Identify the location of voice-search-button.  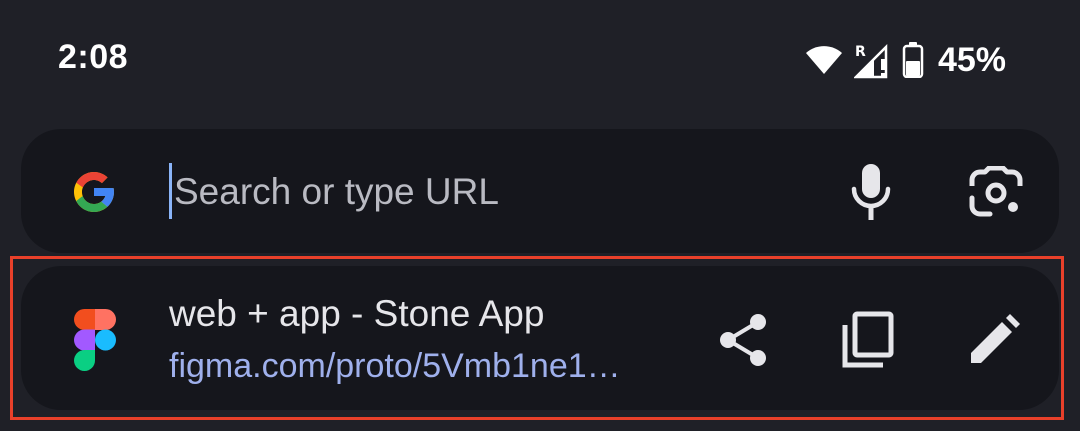
(871, 192).